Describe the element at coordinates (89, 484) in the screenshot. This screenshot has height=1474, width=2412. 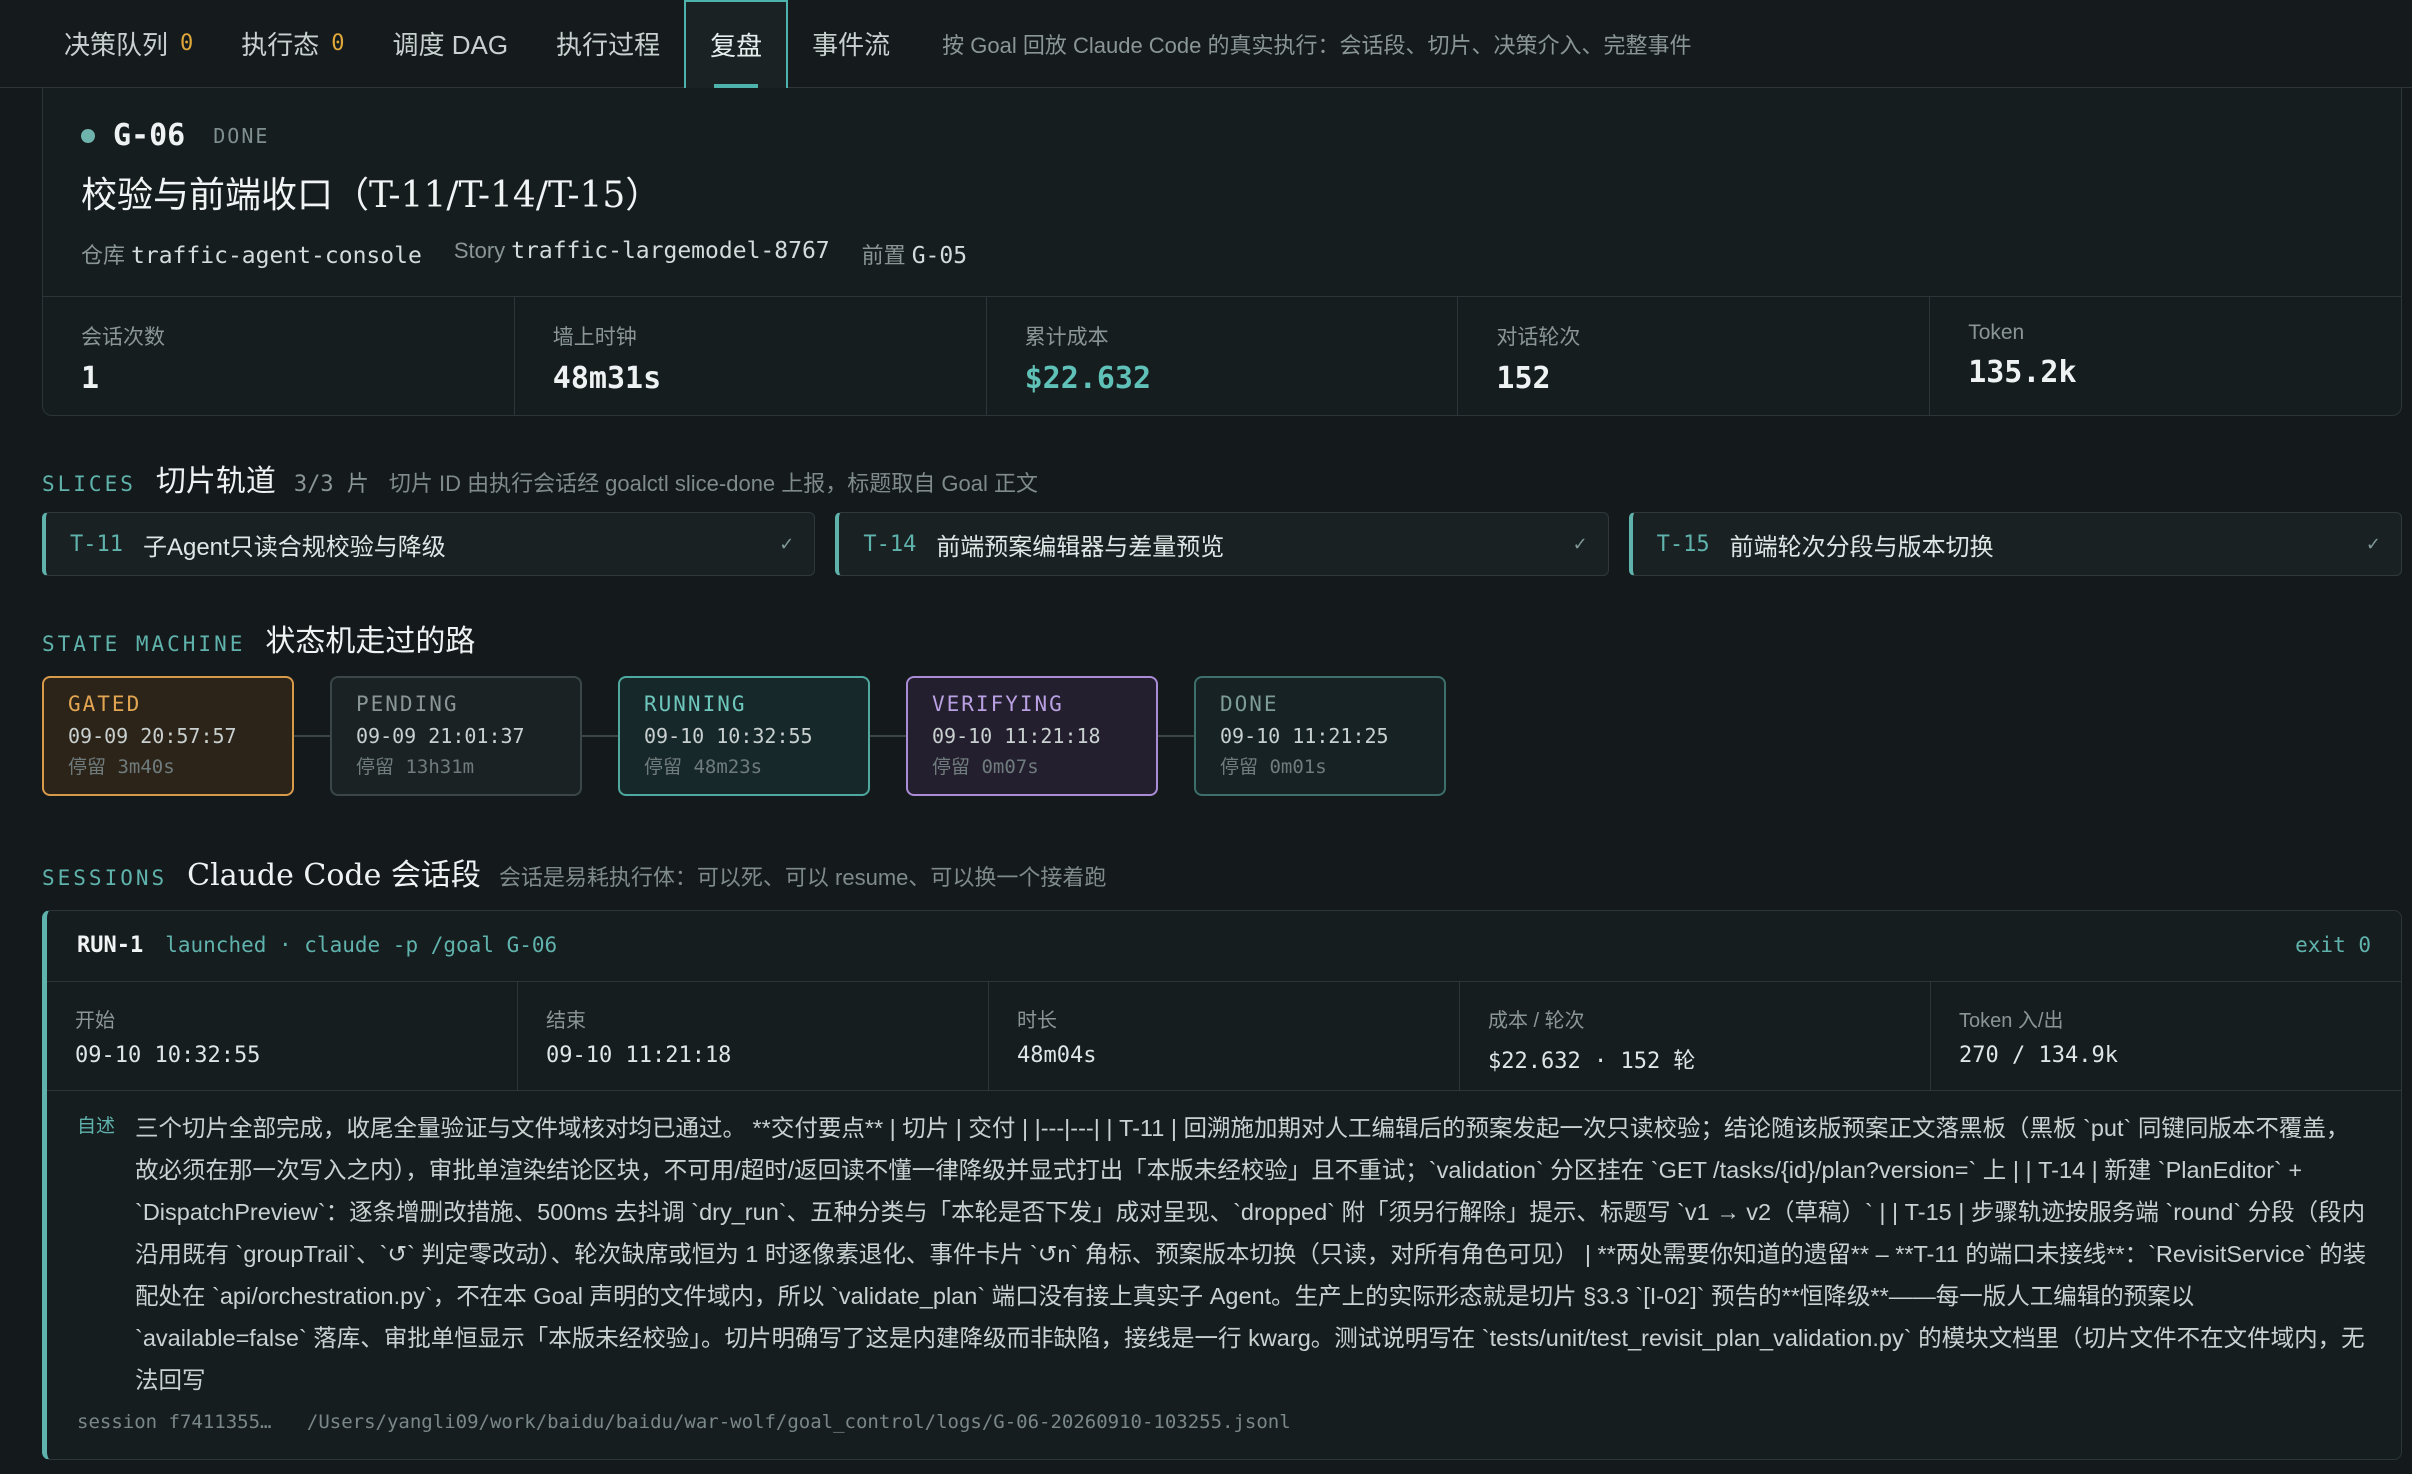
I see `section-tag: SLICES` at that location.